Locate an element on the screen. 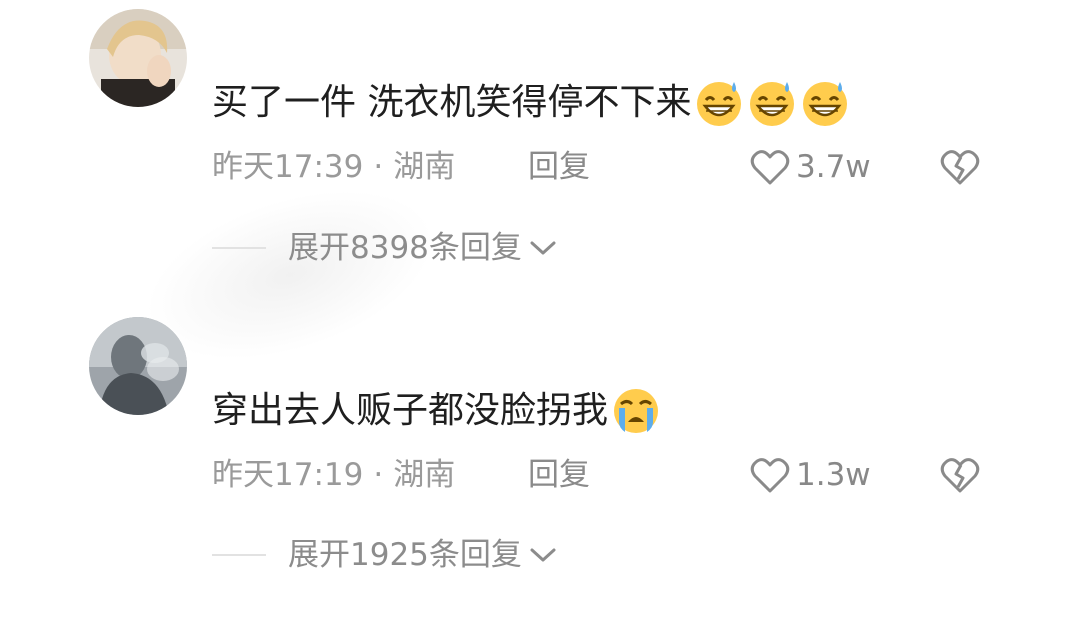 This screenshot has height=620, width=1080. like-button: 1.3w is located at coordinates (810, 475).